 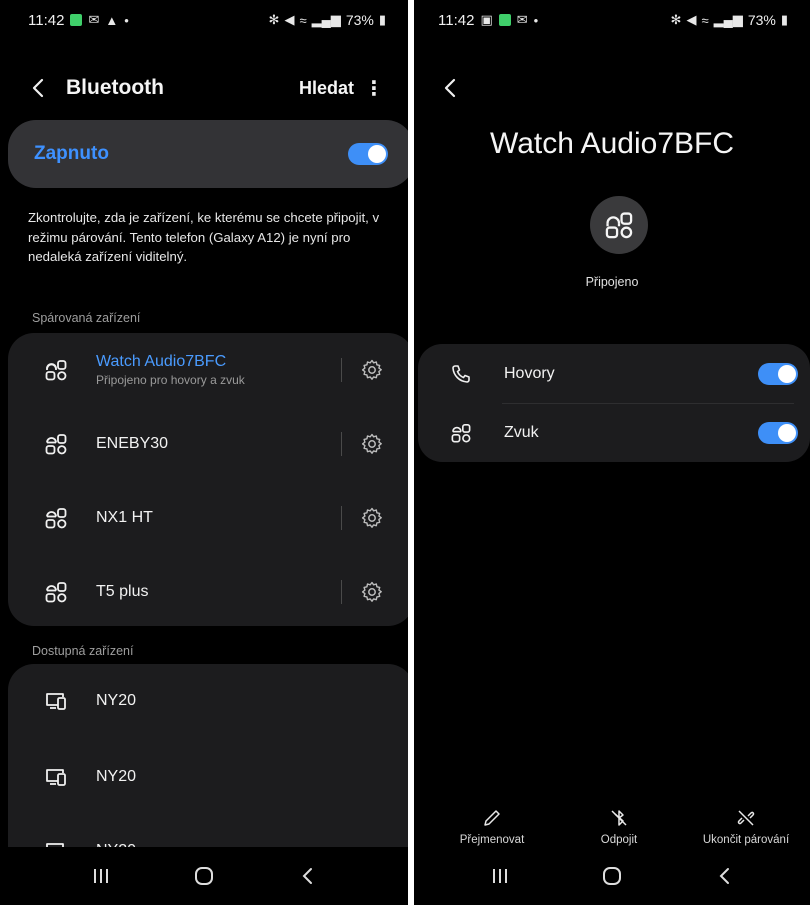 What do you see at coordinates (208, 444) in the screenshot?
I see `paired-device-item: ENEBY30` at bounding box center [208, 444].